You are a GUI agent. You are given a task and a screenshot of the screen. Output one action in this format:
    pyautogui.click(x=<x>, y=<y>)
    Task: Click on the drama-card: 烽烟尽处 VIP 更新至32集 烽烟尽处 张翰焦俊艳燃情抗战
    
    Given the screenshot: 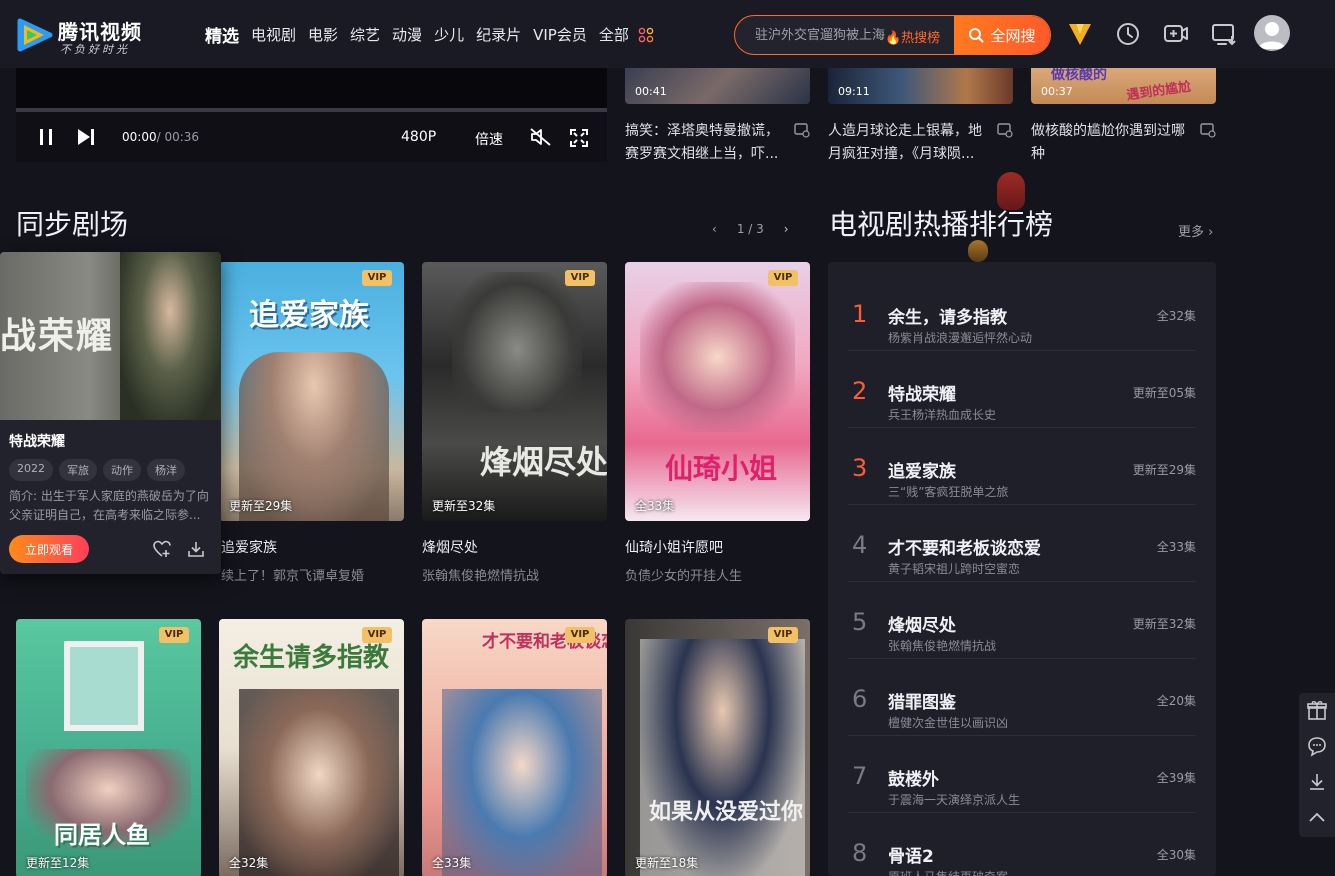 What is the action you would take?
    pyautogui.click(x=514, y=423)
    